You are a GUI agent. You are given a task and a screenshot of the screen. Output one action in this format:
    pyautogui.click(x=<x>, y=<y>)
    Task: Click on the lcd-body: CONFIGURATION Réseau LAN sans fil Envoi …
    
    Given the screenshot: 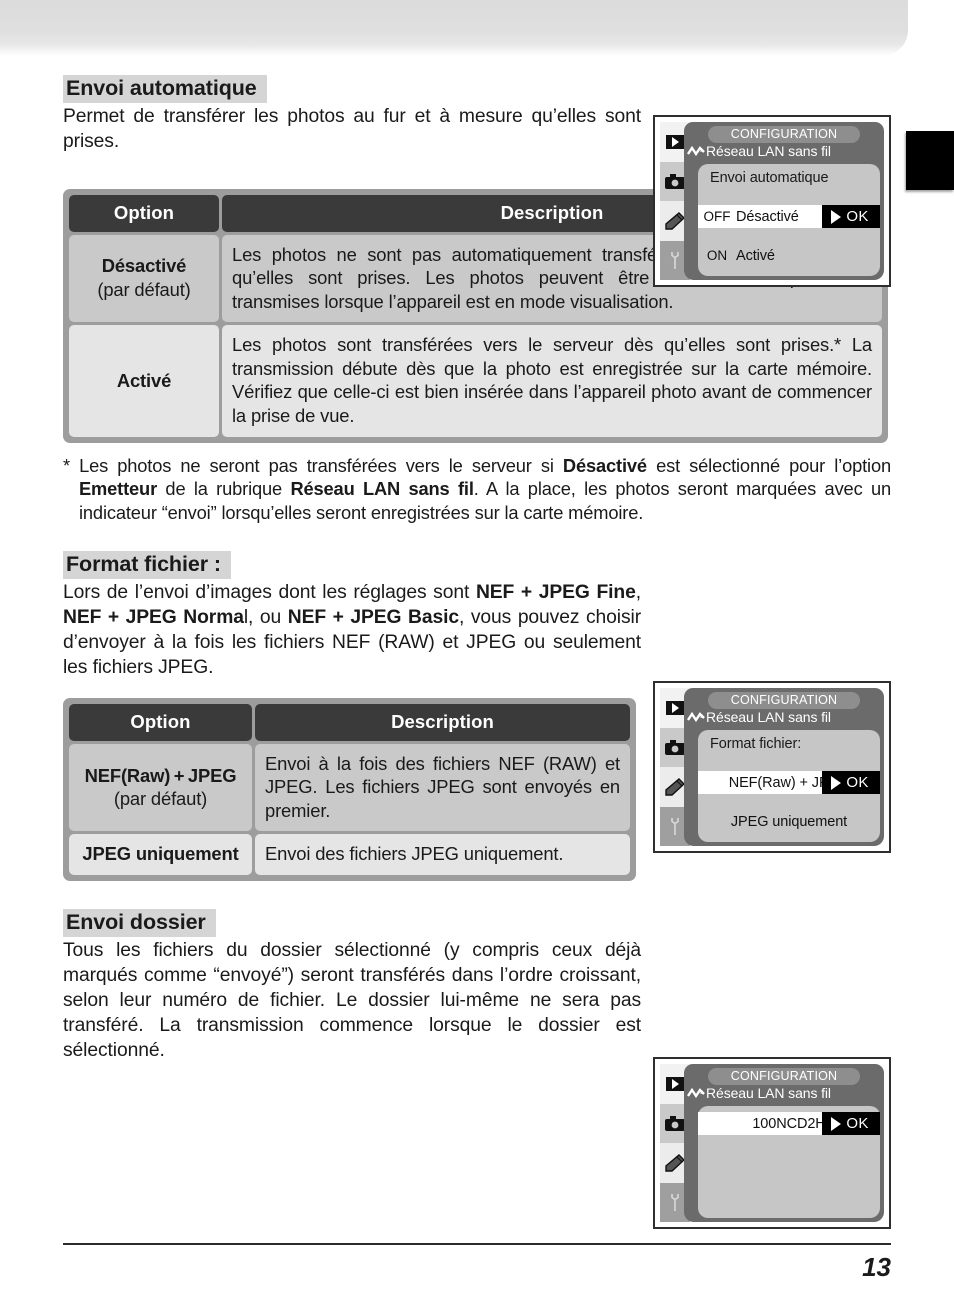 What is the action you would take?
    pyautogui.click(x=784, y=201)
    